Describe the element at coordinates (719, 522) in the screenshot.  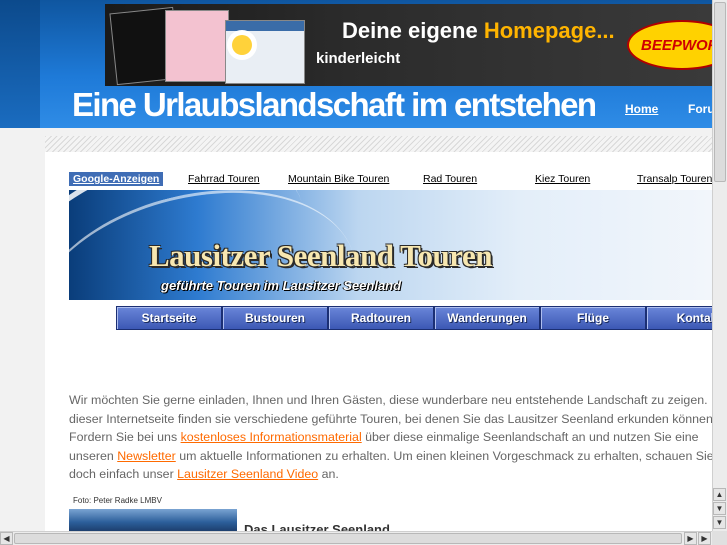
I see `scroll-down-end-arrow-icon: ▼` at that location.